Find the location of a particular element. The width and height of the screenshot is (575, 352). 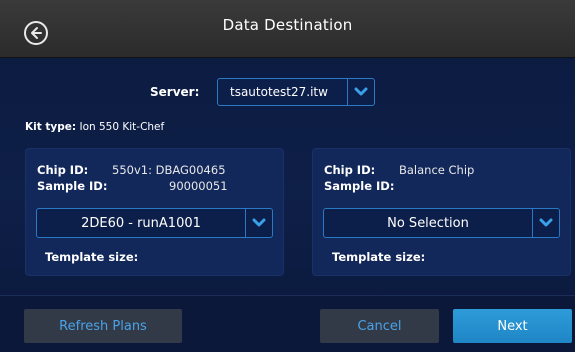

plan-dropdown-right: No Selection is located at coordinates (441, 223).